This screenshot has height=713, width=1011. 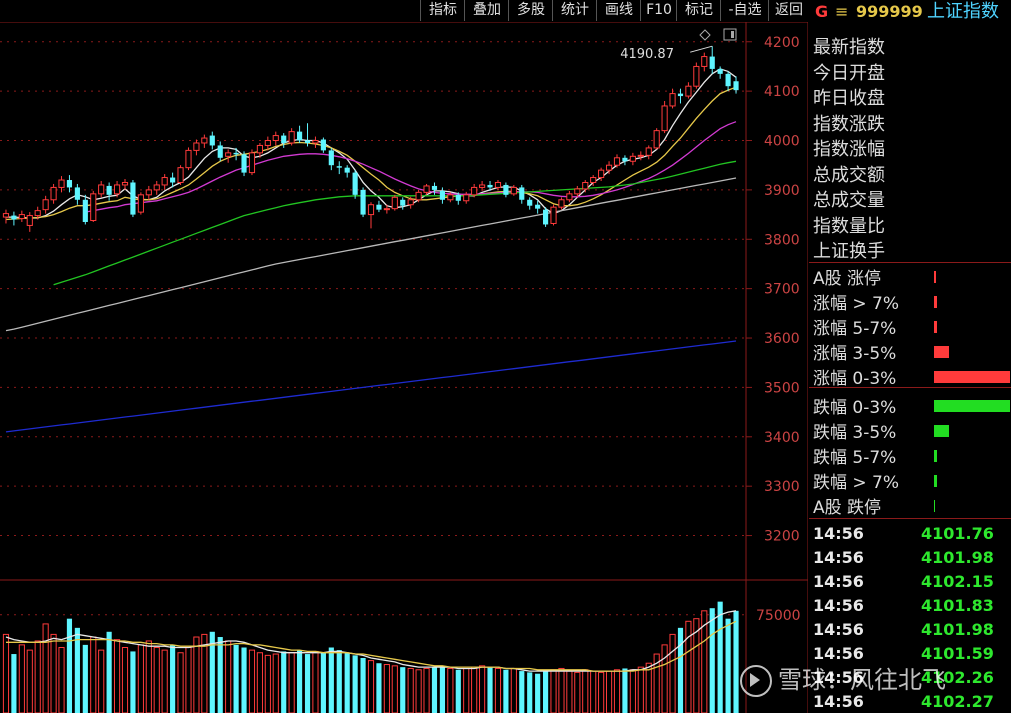 I want to click on toolbar-button-4: 画线, so click(x=618, y=10).